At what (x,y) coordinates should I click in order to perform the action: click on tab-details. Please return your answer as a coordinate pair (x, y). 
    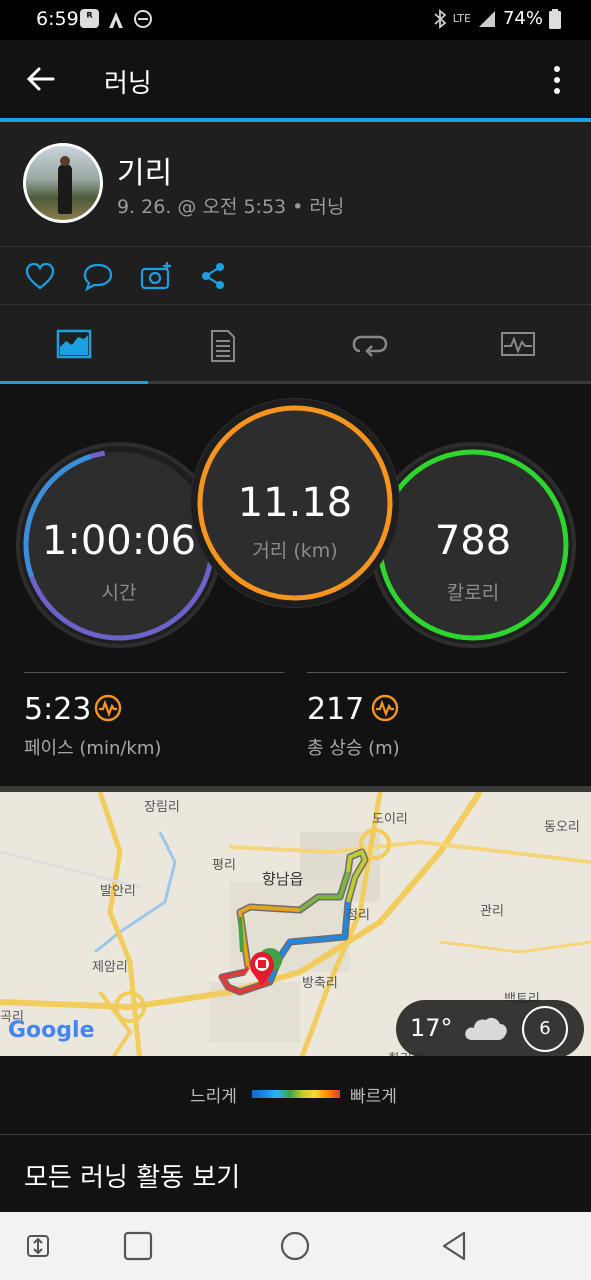
    Looking at the image, I should click on (222, 344).